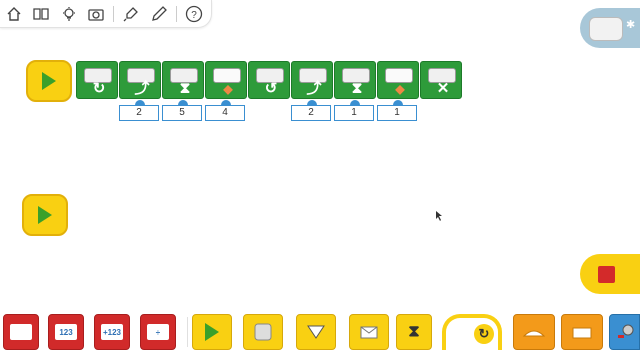 The width and height of the screenshot is (640, 360). I want to click on stop-icon, so click(606, 274).